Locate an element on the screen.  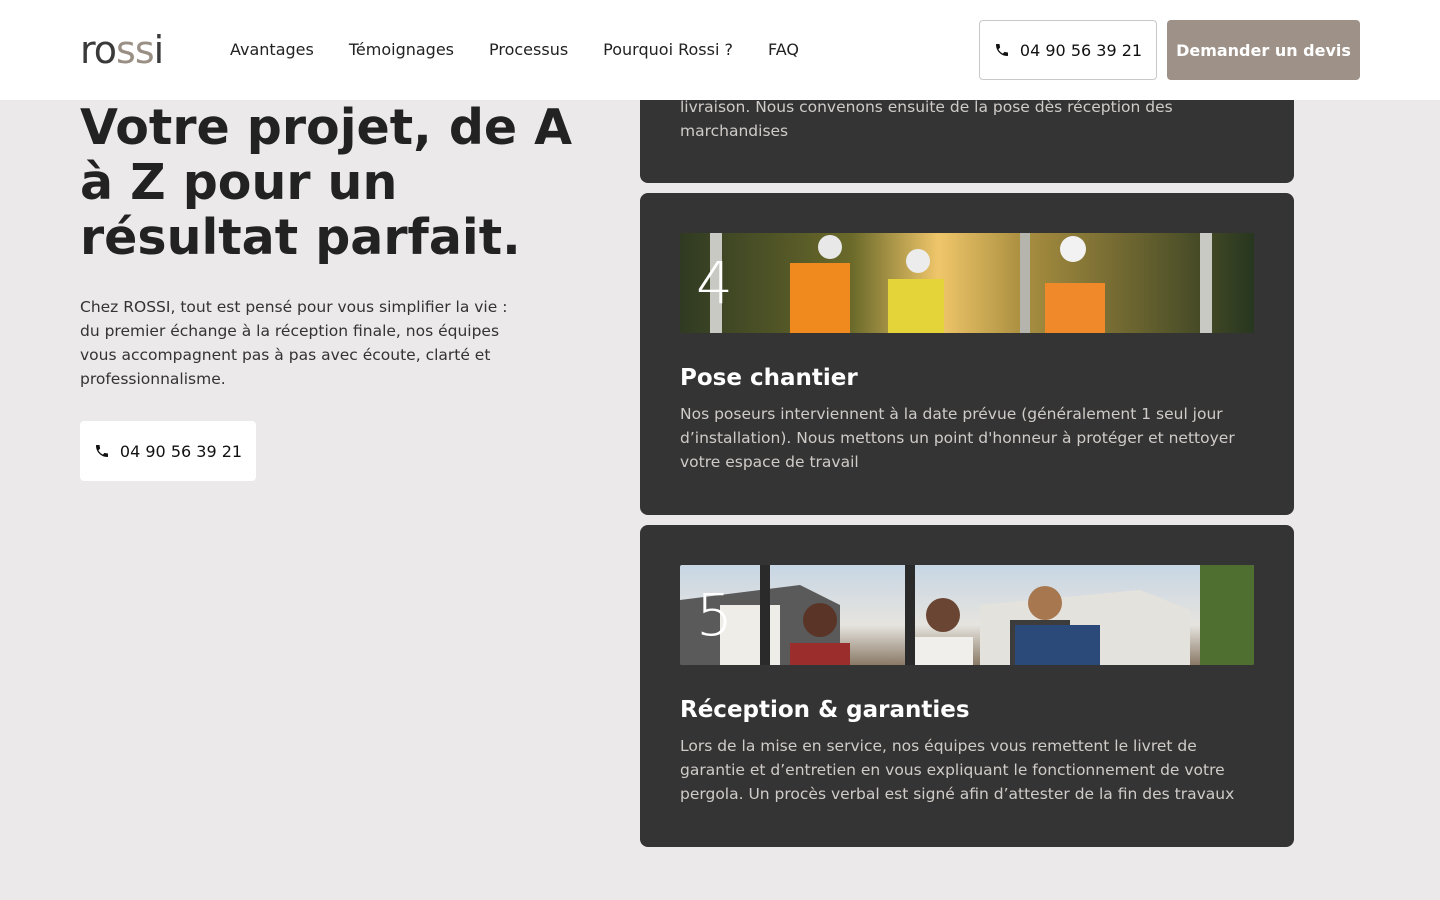
nav-link-temoignages: Témoignages is located at coordinates (401, 50).